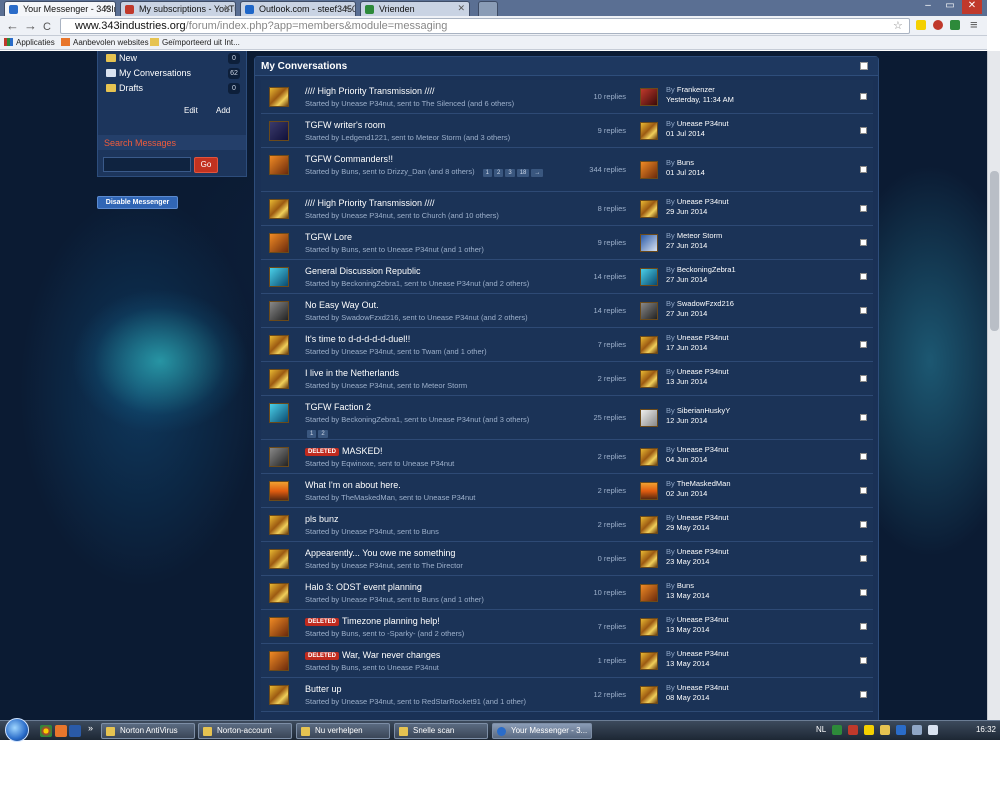 The width and height of the screenshot is (1000, 786). Describe the element at coordinates (363, 587) in the screenshot. I see `conversation-title: Halo 3: ODST event planning` at that location.